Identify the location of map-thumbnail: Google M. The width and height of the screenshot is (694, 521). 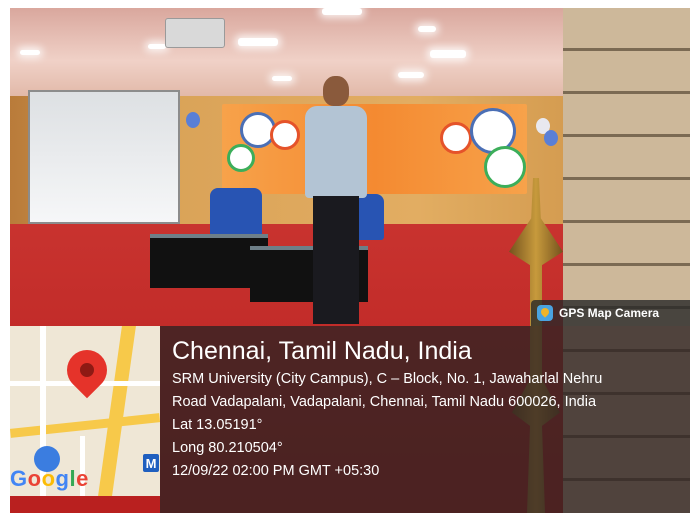
(85, 411).